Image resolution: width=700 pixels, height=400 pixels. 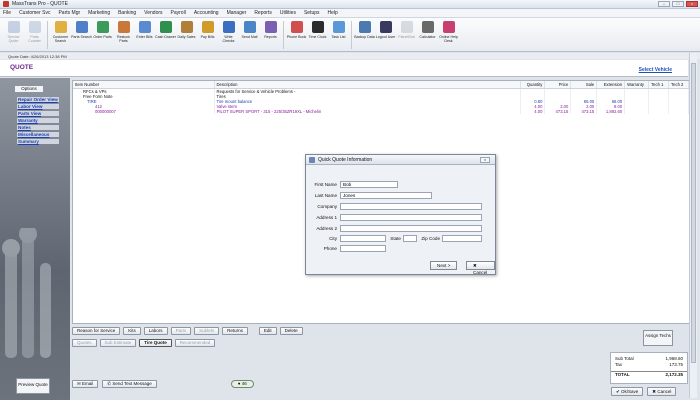 I want to click on toolbar-separator, so click(x=351, y=35).